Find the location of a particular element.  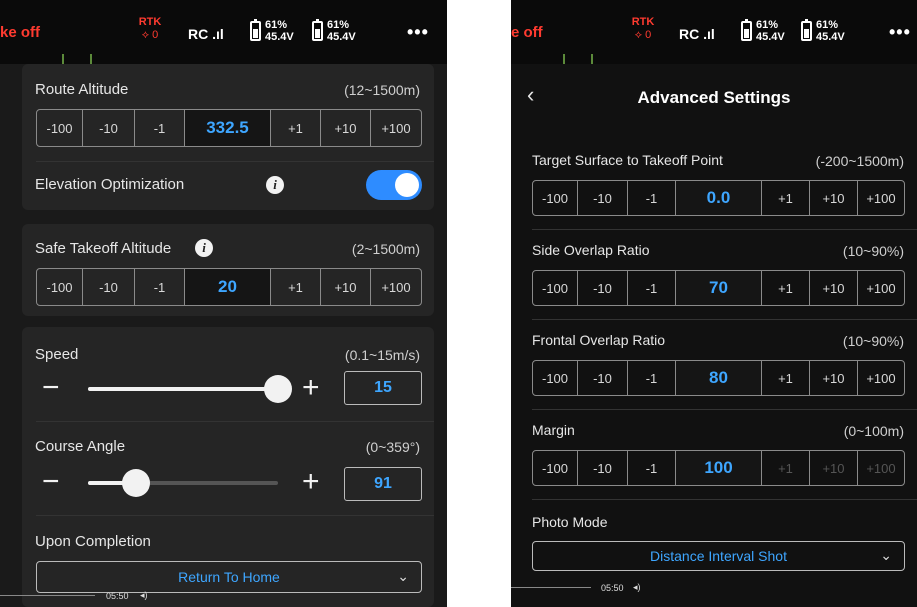

route-altitude-value: 332.5 is located at coordinates (228, 128).